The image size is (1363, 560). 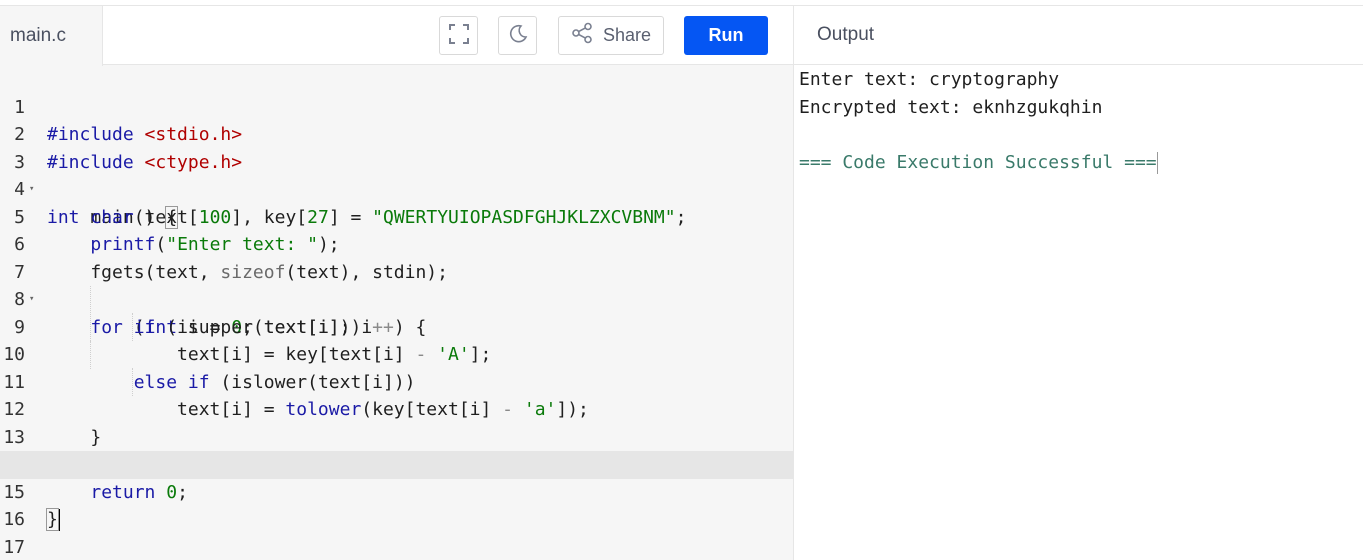 What do you see at coordinates (396, 408) in the screenshot?
I see `code-line: 12 }` at bounding box center [396, 408].